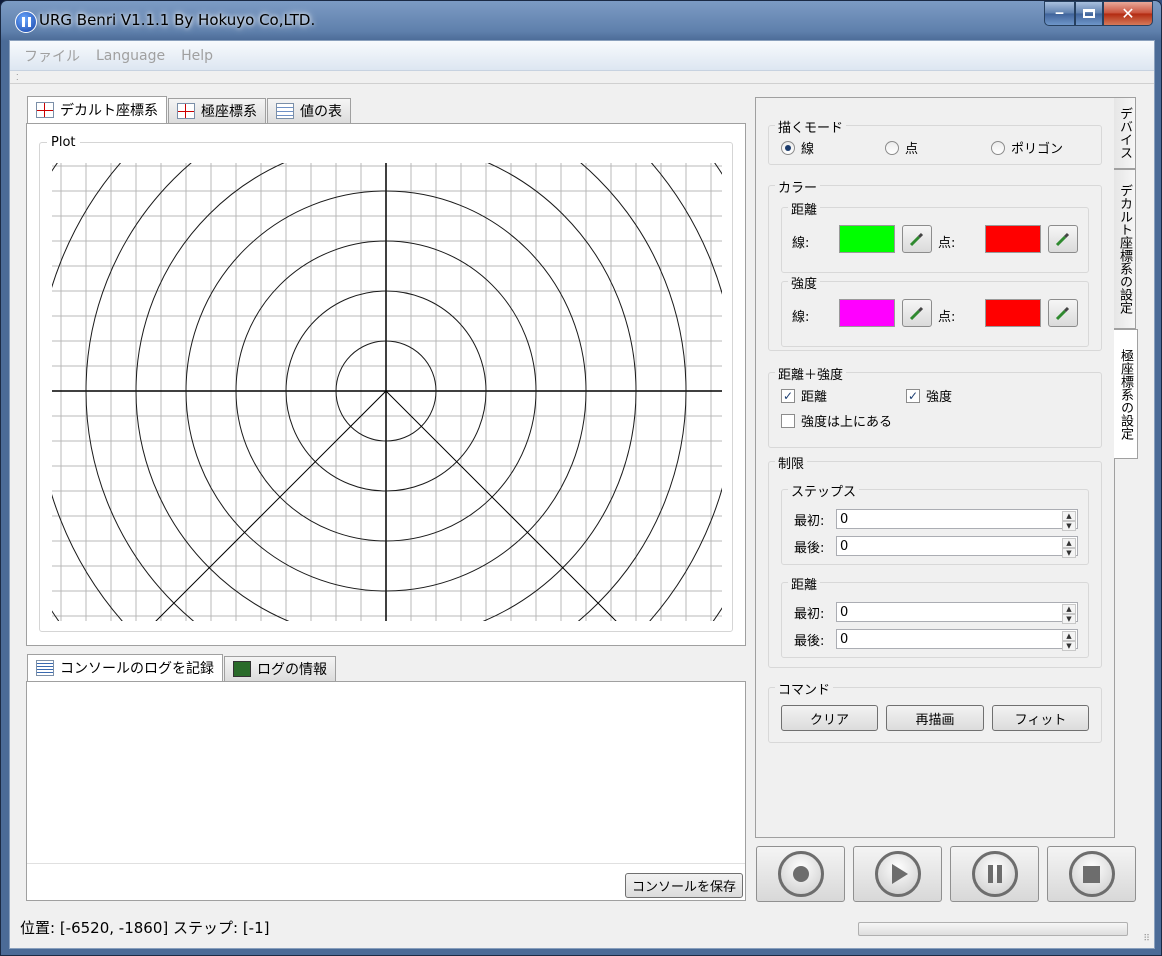 This screenshot has height=956, width=1162. I want to click on intensity-point-color-swatch, so click(1013, 313).